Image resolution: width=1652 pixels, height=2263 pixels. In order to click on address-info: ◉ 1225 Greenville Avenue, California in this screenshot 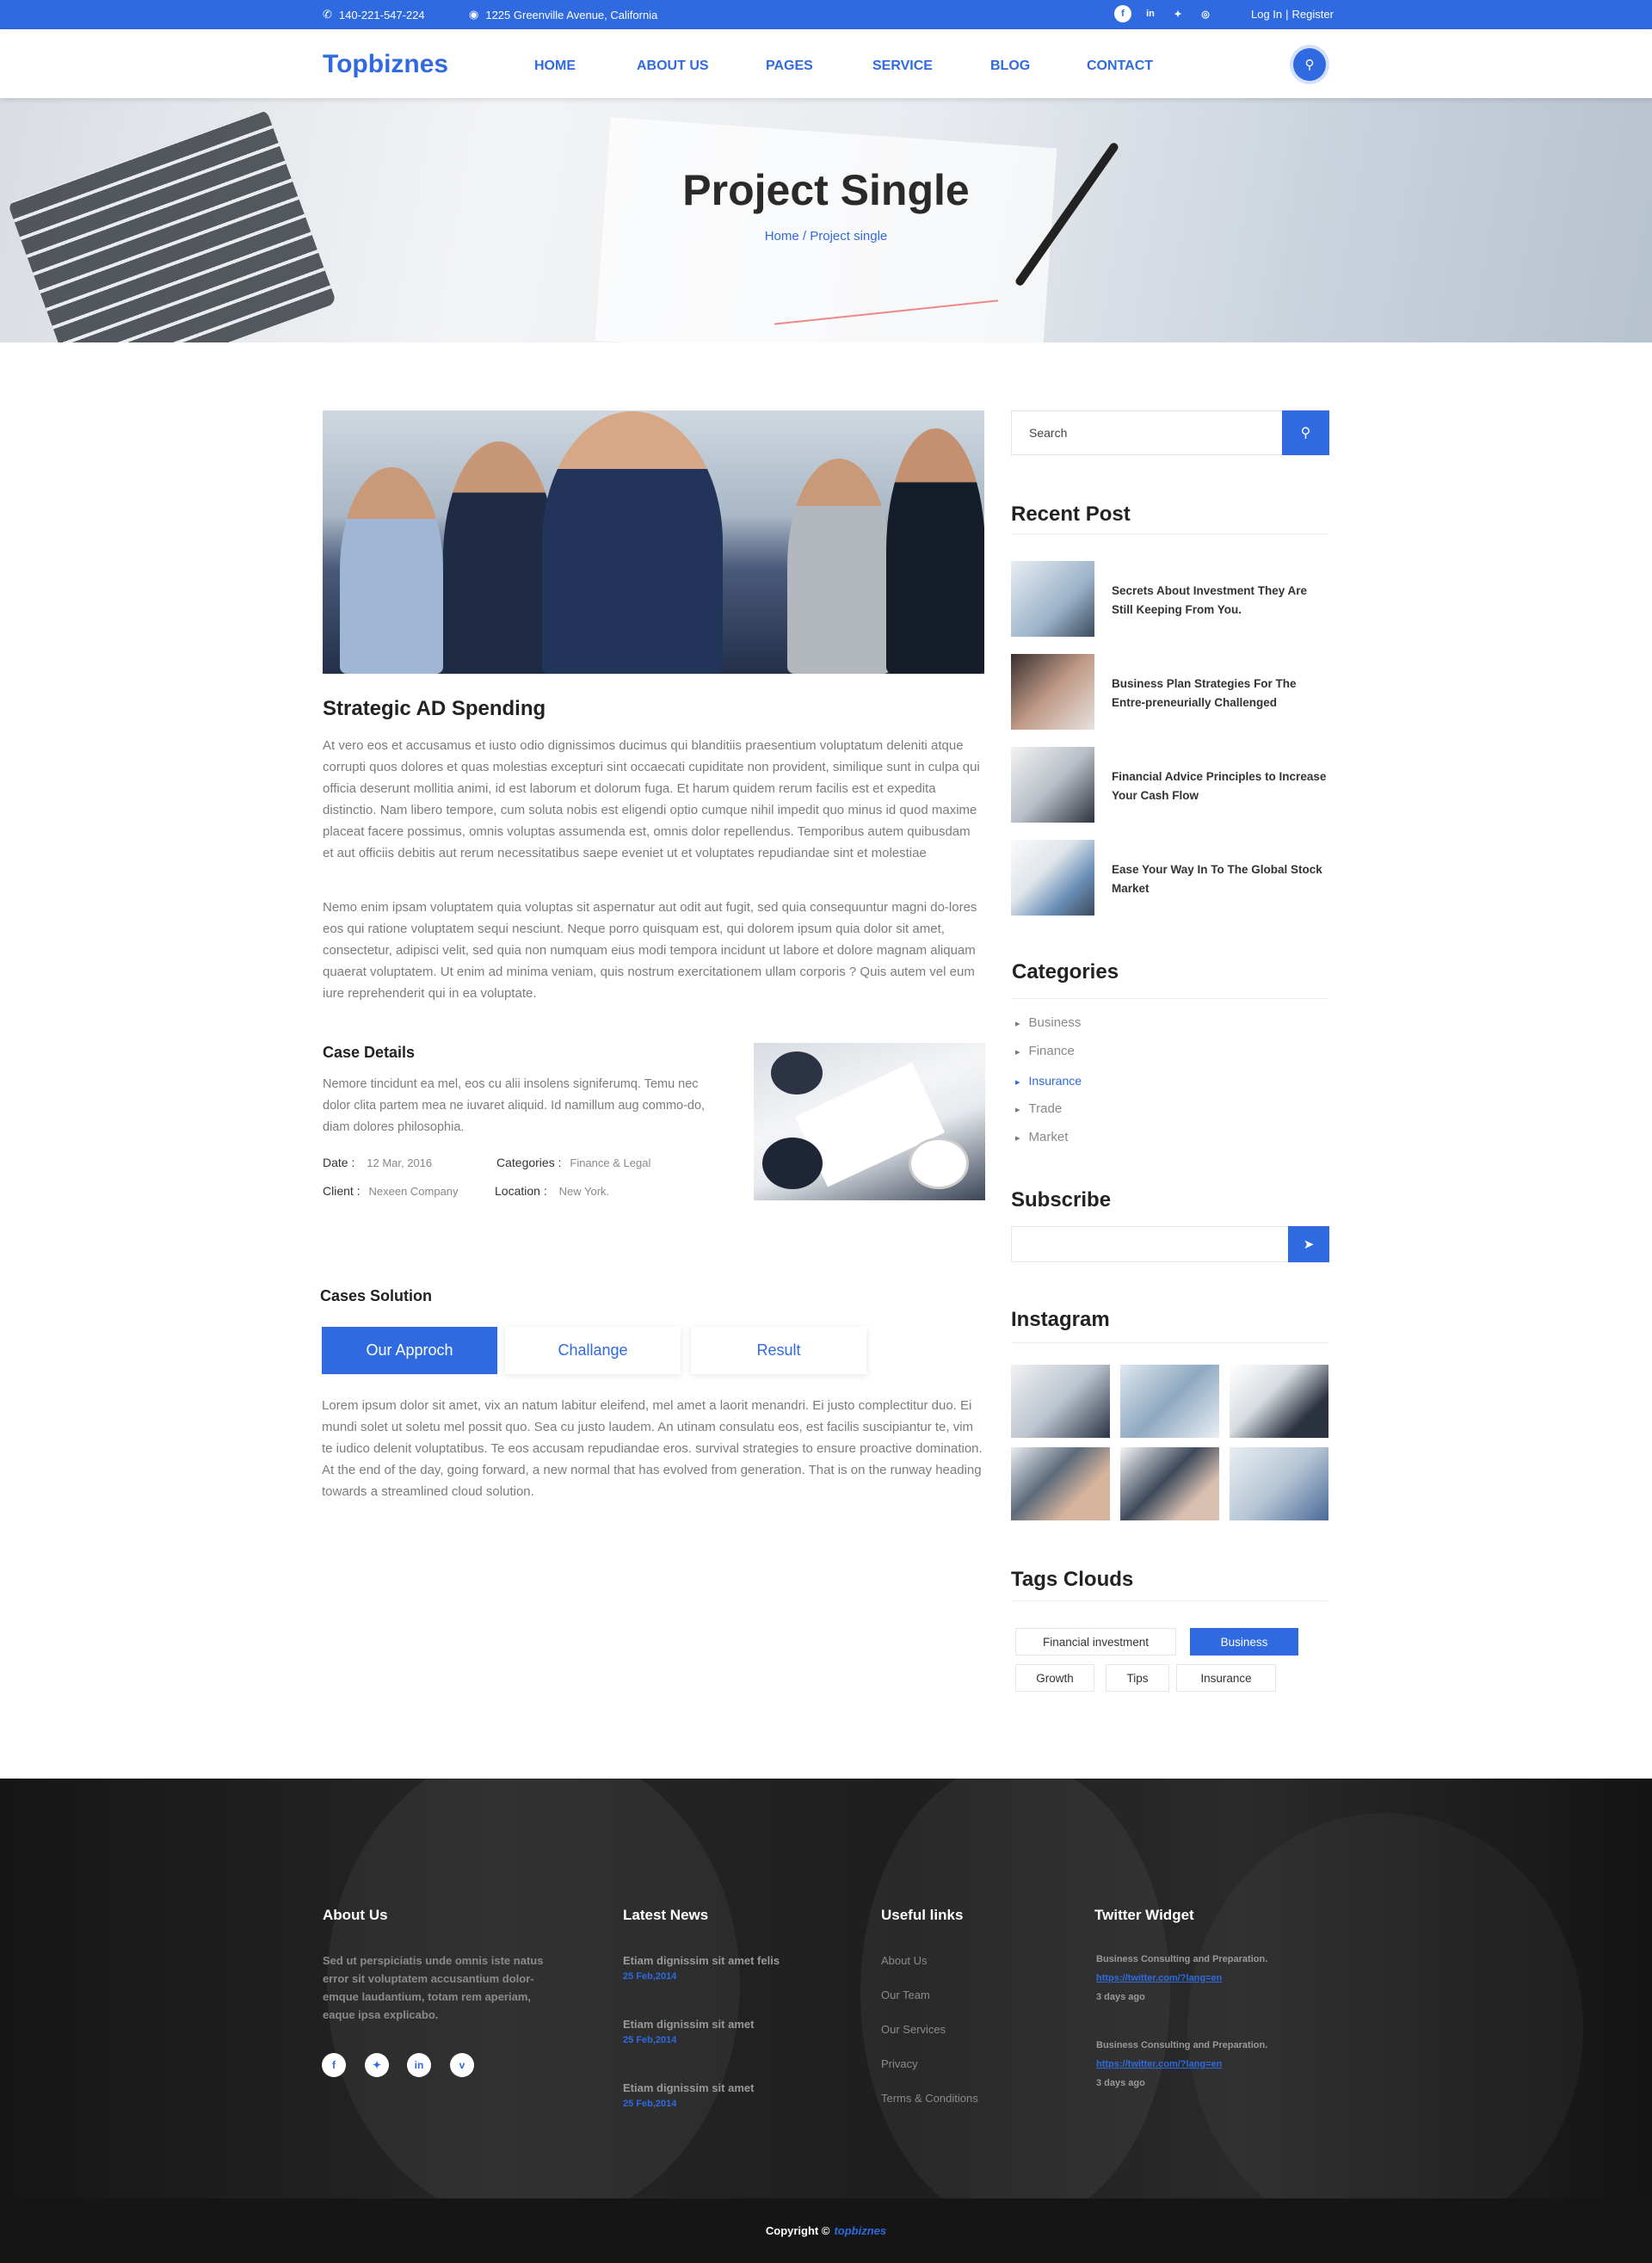, I will do `click(563, 15)`.